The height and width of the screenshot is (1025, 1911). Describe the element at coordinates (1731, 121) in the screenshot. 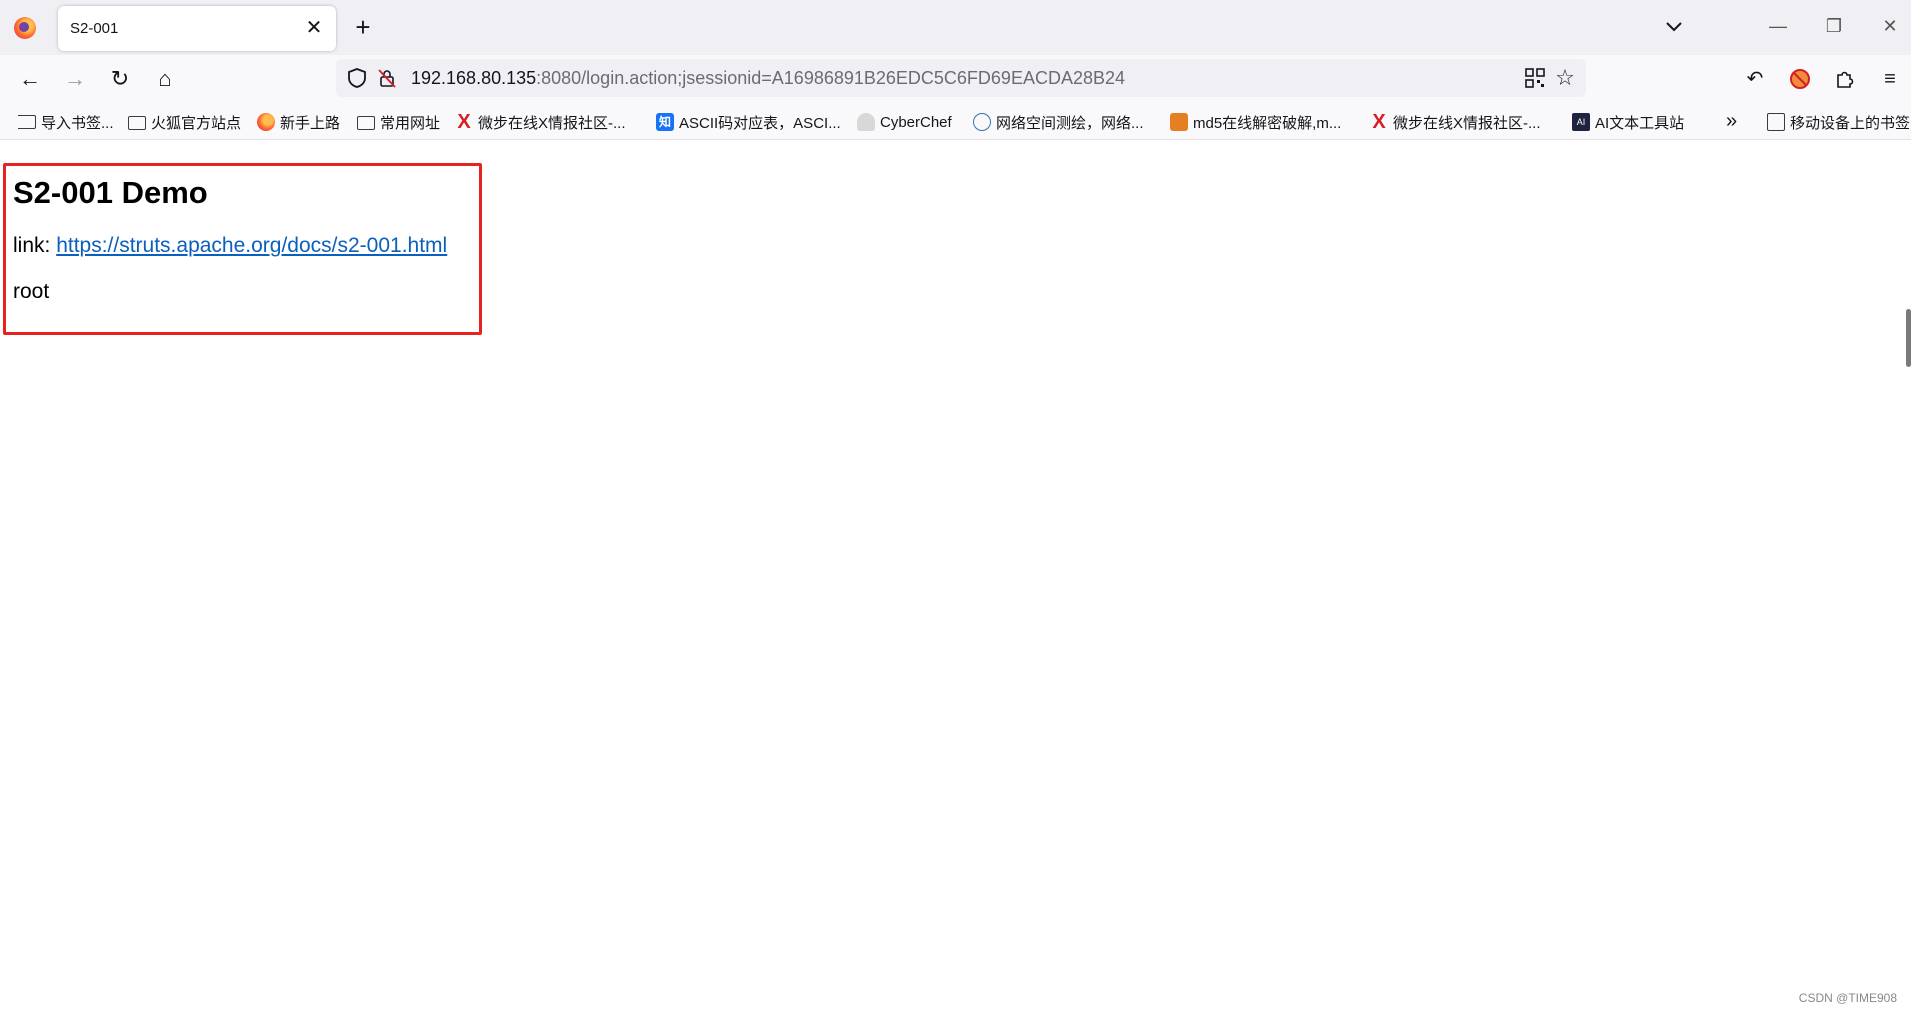

I see `more-bookmarks-chevron-icon: »` at that location.